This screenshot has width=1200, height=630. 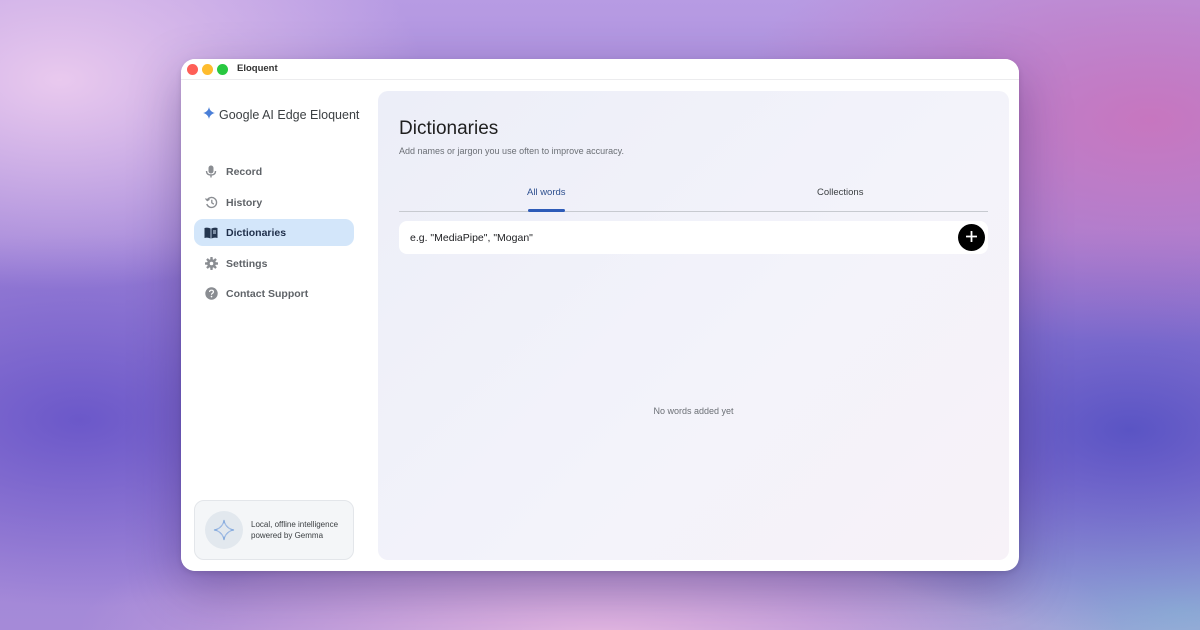 I want to click on add-word-bar, so click(x=693, y=237).